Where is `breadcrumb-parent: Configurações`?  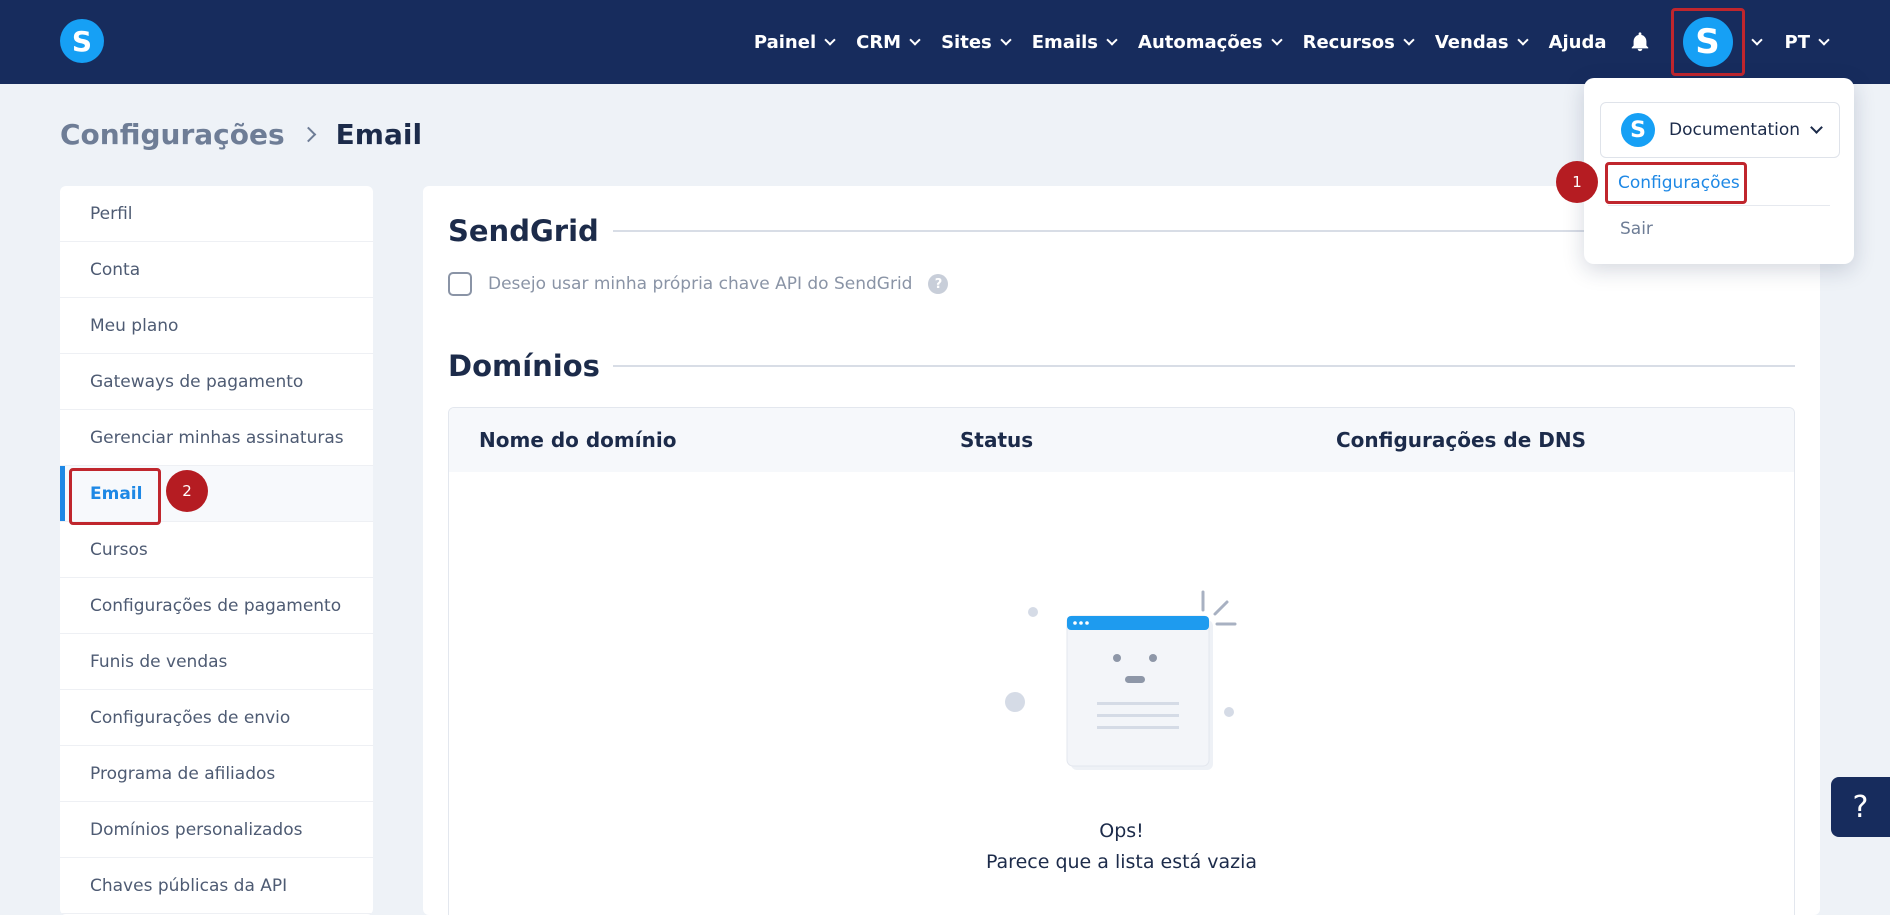
breadcrumb-parent: Configurações is located at coordinates (172, 134).